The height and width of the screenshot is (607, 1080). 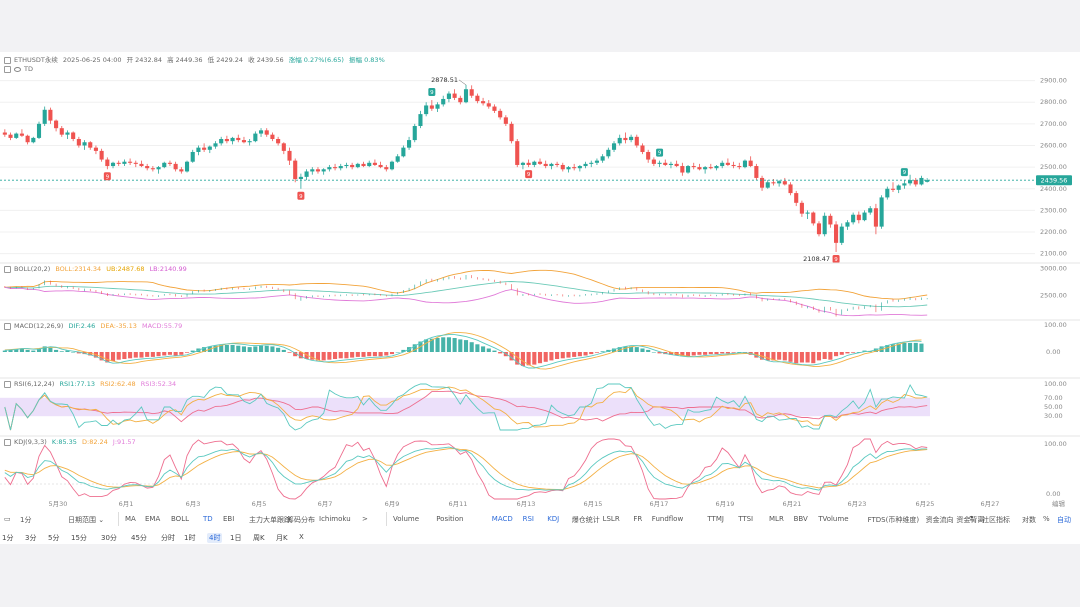 What do you see at coordinates (553, 519) in the screenshot?
I see `sub-indicator-kdj: KDJ` at bounding box center [553, 519].